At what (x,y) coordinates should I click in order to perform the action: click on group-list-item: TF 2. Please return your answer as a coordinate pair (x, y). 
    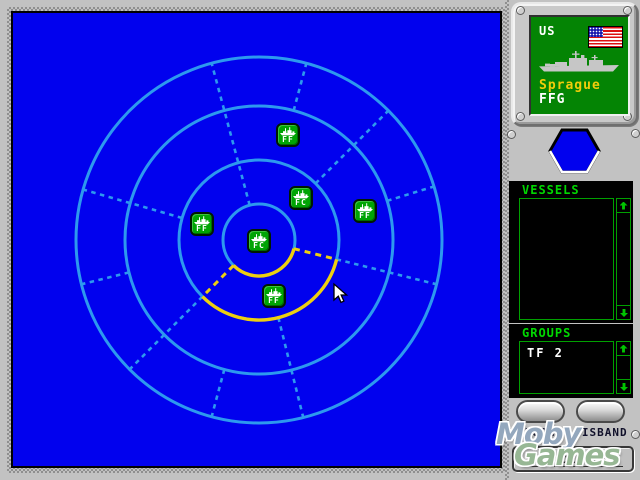
    Looking at the image, I should click on (545, 353).